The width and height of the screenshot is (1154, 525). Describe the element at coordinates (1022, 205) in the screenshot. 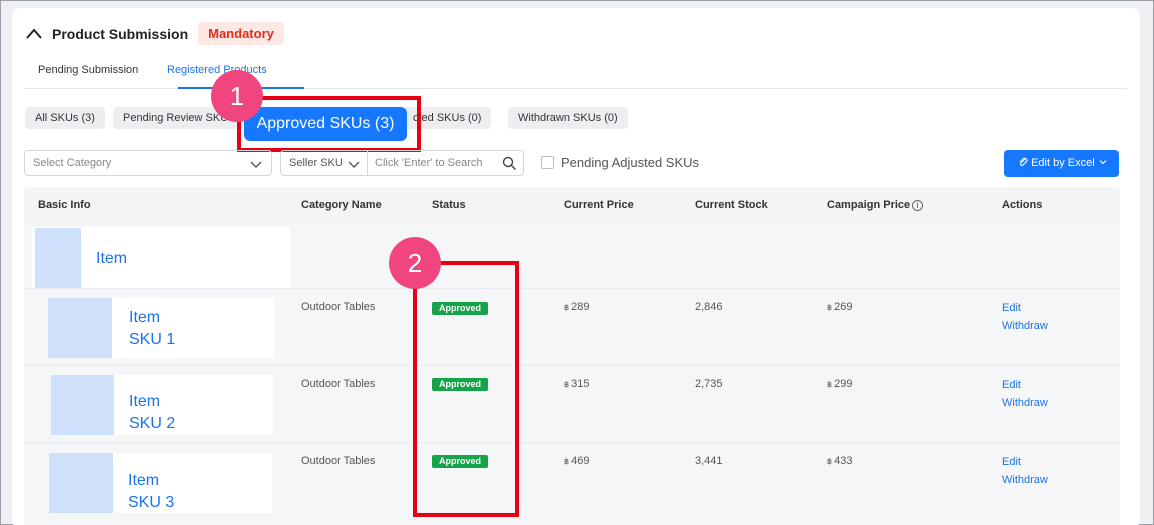

I see `col-actions: Actions` at that location.